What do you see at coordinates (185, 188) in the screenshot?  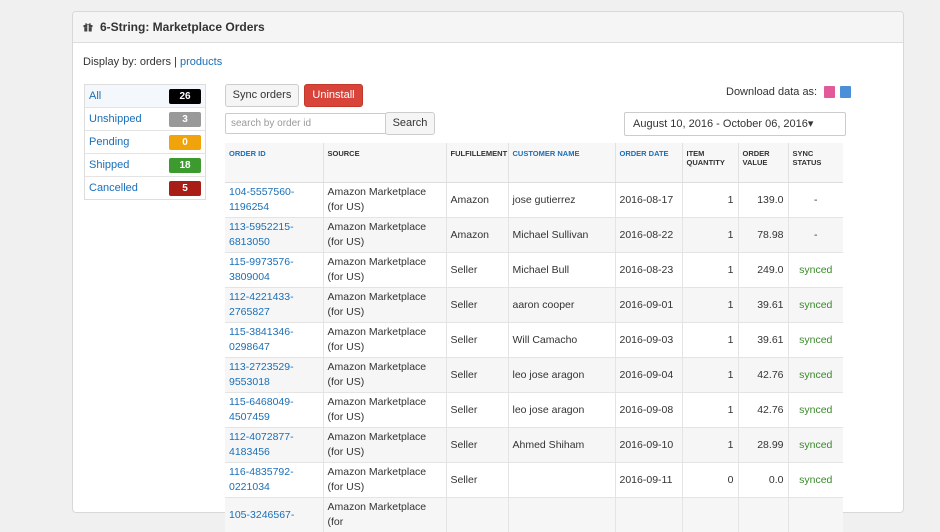 I see `filter-count-badge: 5` at bounding box center [185, 188].